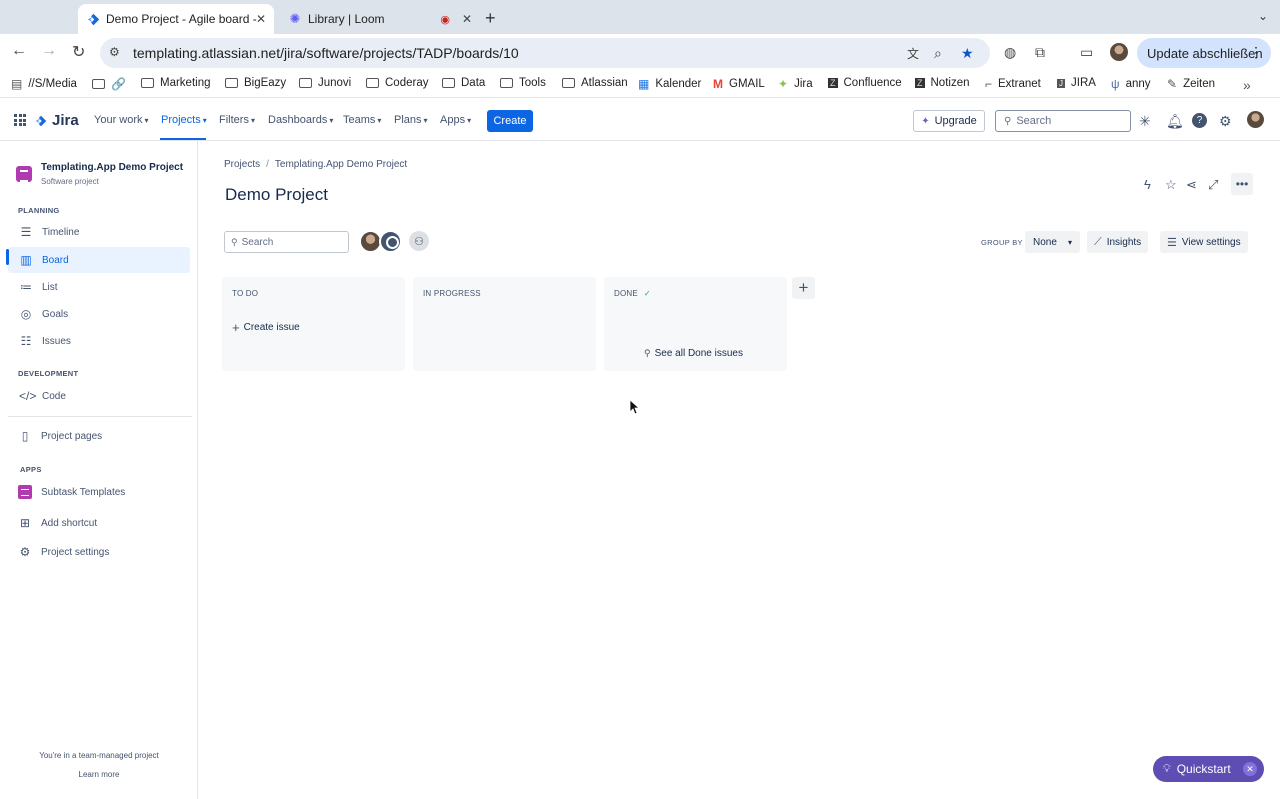 The width and height of the screenshot is (1280, 799). Describe the element at coordinates (1225, 121) in the screenshot. I see `settings-gear-icon: ⚙` at that location.